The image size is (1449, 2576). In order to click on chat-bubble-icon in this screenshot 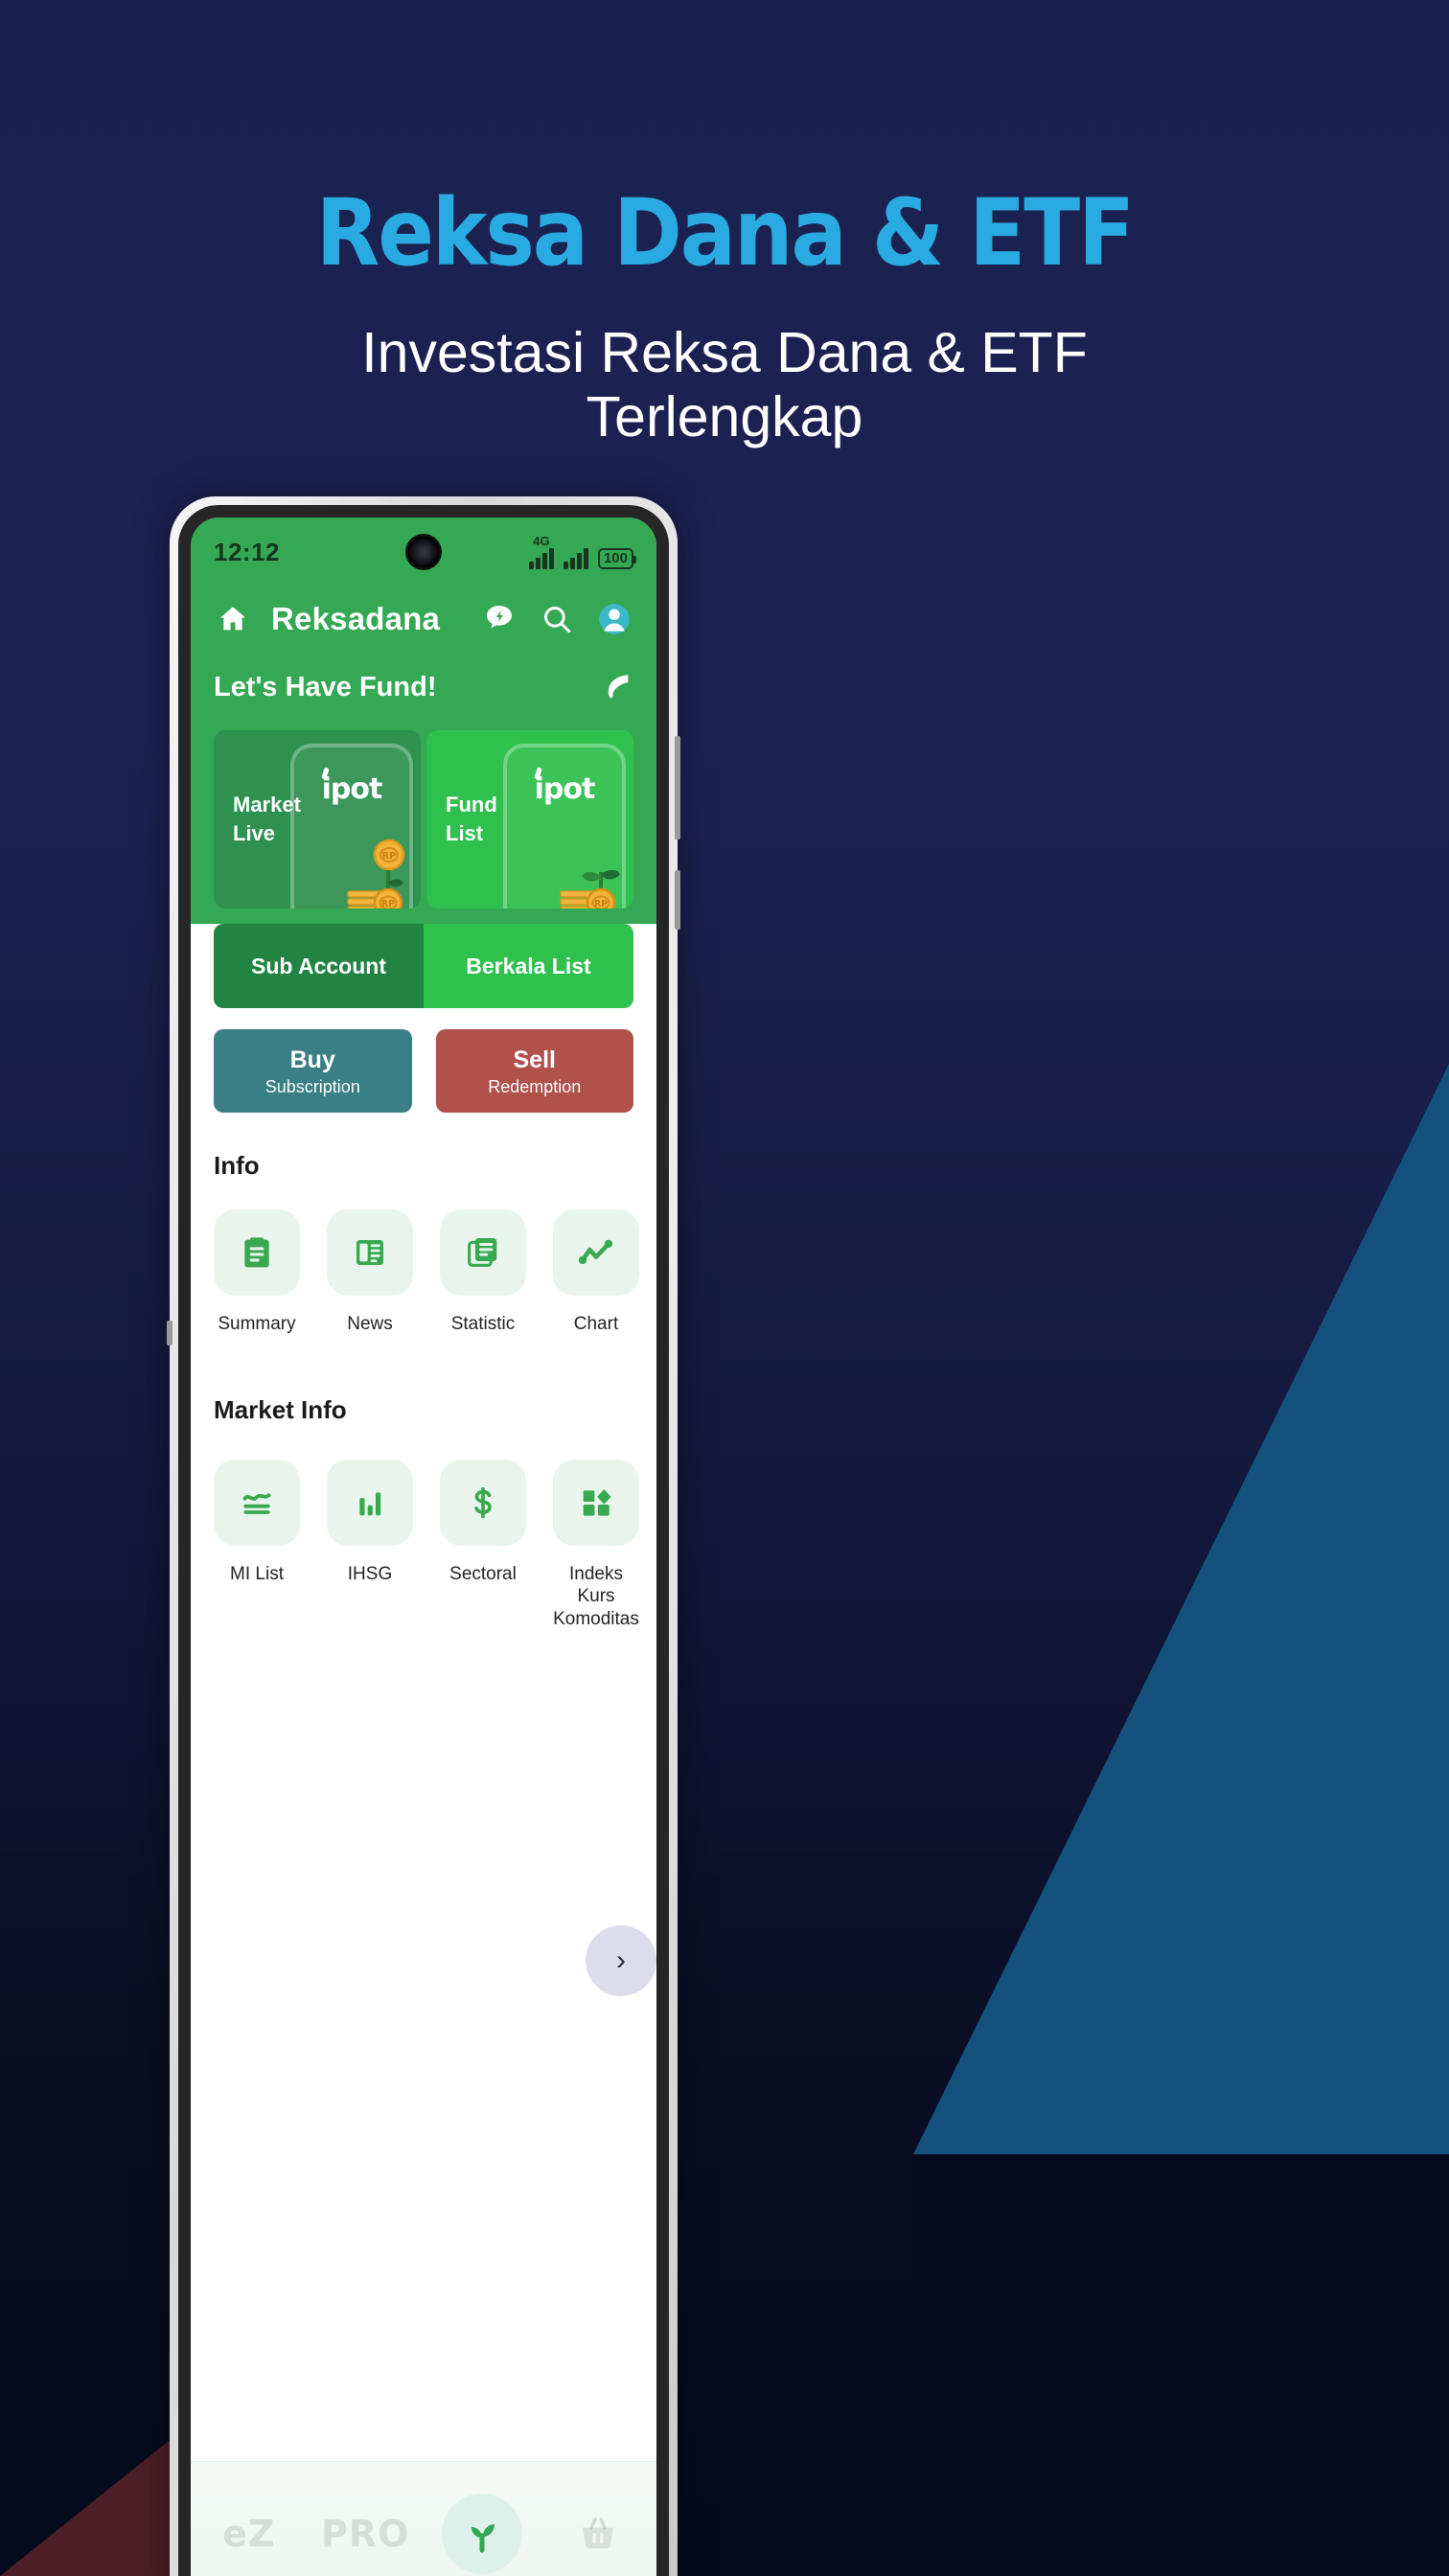, I will do `click(499, 619)`.